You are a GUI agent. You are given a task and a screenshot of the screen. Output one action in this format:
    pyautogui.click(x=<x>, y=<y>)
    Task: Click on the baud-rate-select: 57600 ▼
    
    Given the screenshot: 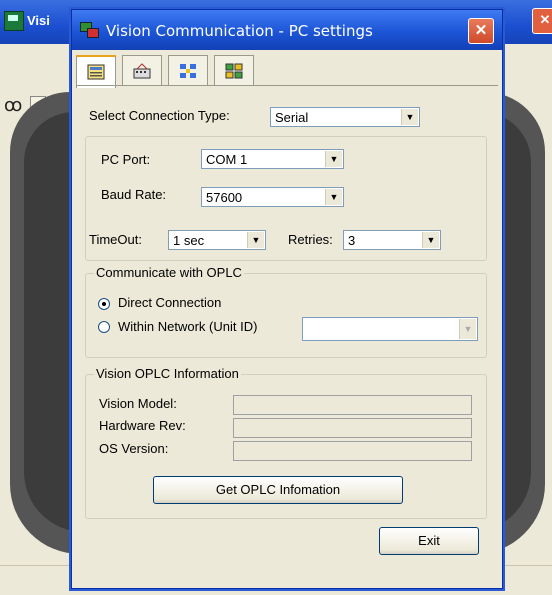 What is the action you would take?
    pyautogui.click(x=272, y=197)
    